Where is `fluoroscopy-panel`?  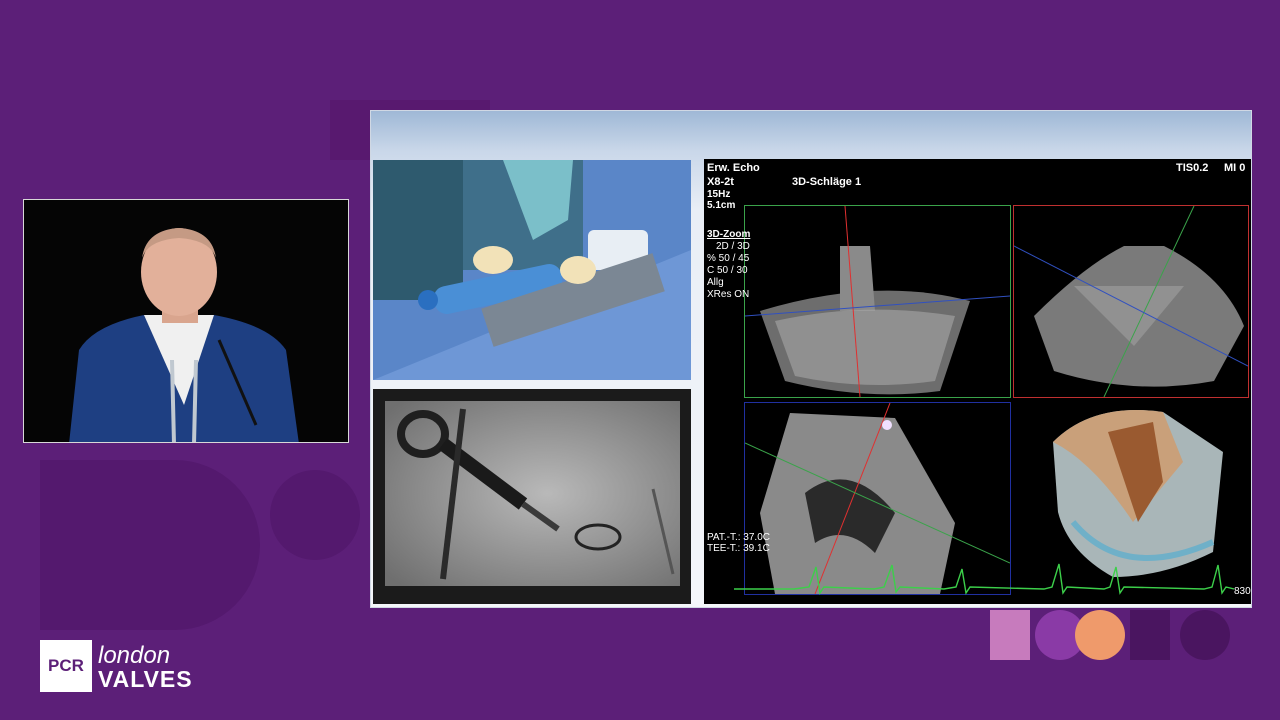 fluoroscopy-panel is located at coordinates (532, 496).